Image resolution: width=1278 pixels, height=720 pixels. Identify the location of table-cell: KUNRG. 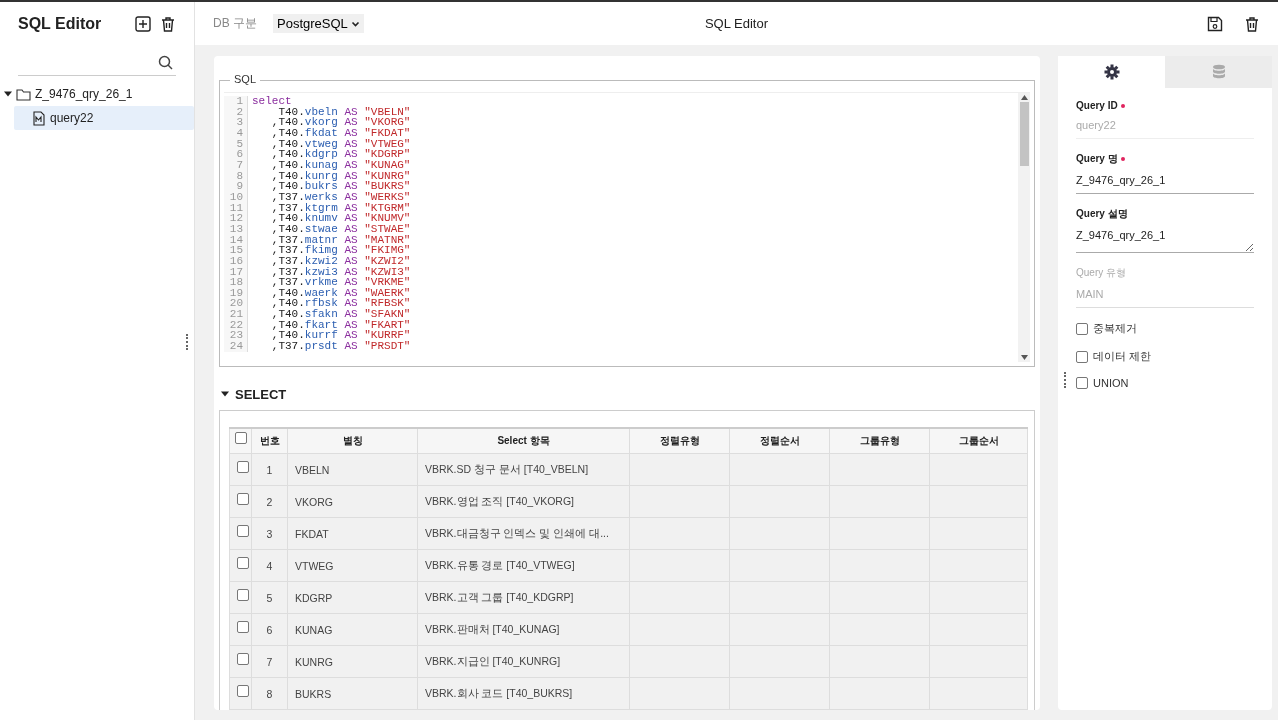
(352, 661).